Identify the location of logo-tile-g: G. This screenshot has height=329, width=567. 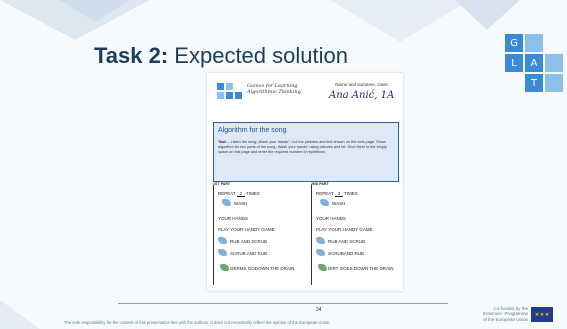
(514, 43).